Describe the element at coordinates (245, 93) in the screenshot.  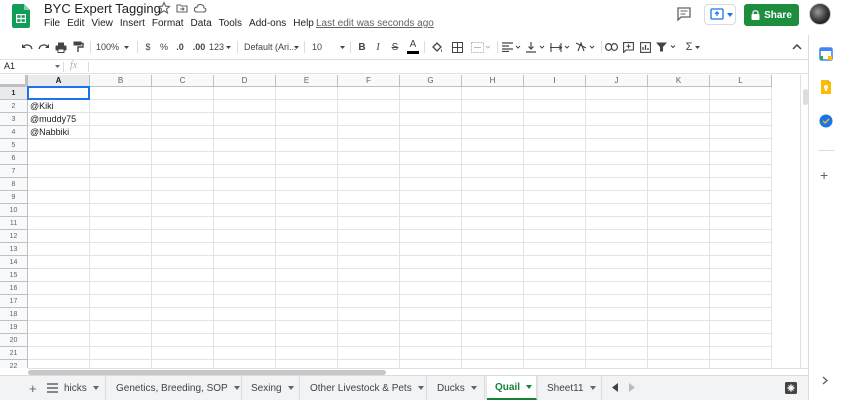
I see `cell-d1` at that location.